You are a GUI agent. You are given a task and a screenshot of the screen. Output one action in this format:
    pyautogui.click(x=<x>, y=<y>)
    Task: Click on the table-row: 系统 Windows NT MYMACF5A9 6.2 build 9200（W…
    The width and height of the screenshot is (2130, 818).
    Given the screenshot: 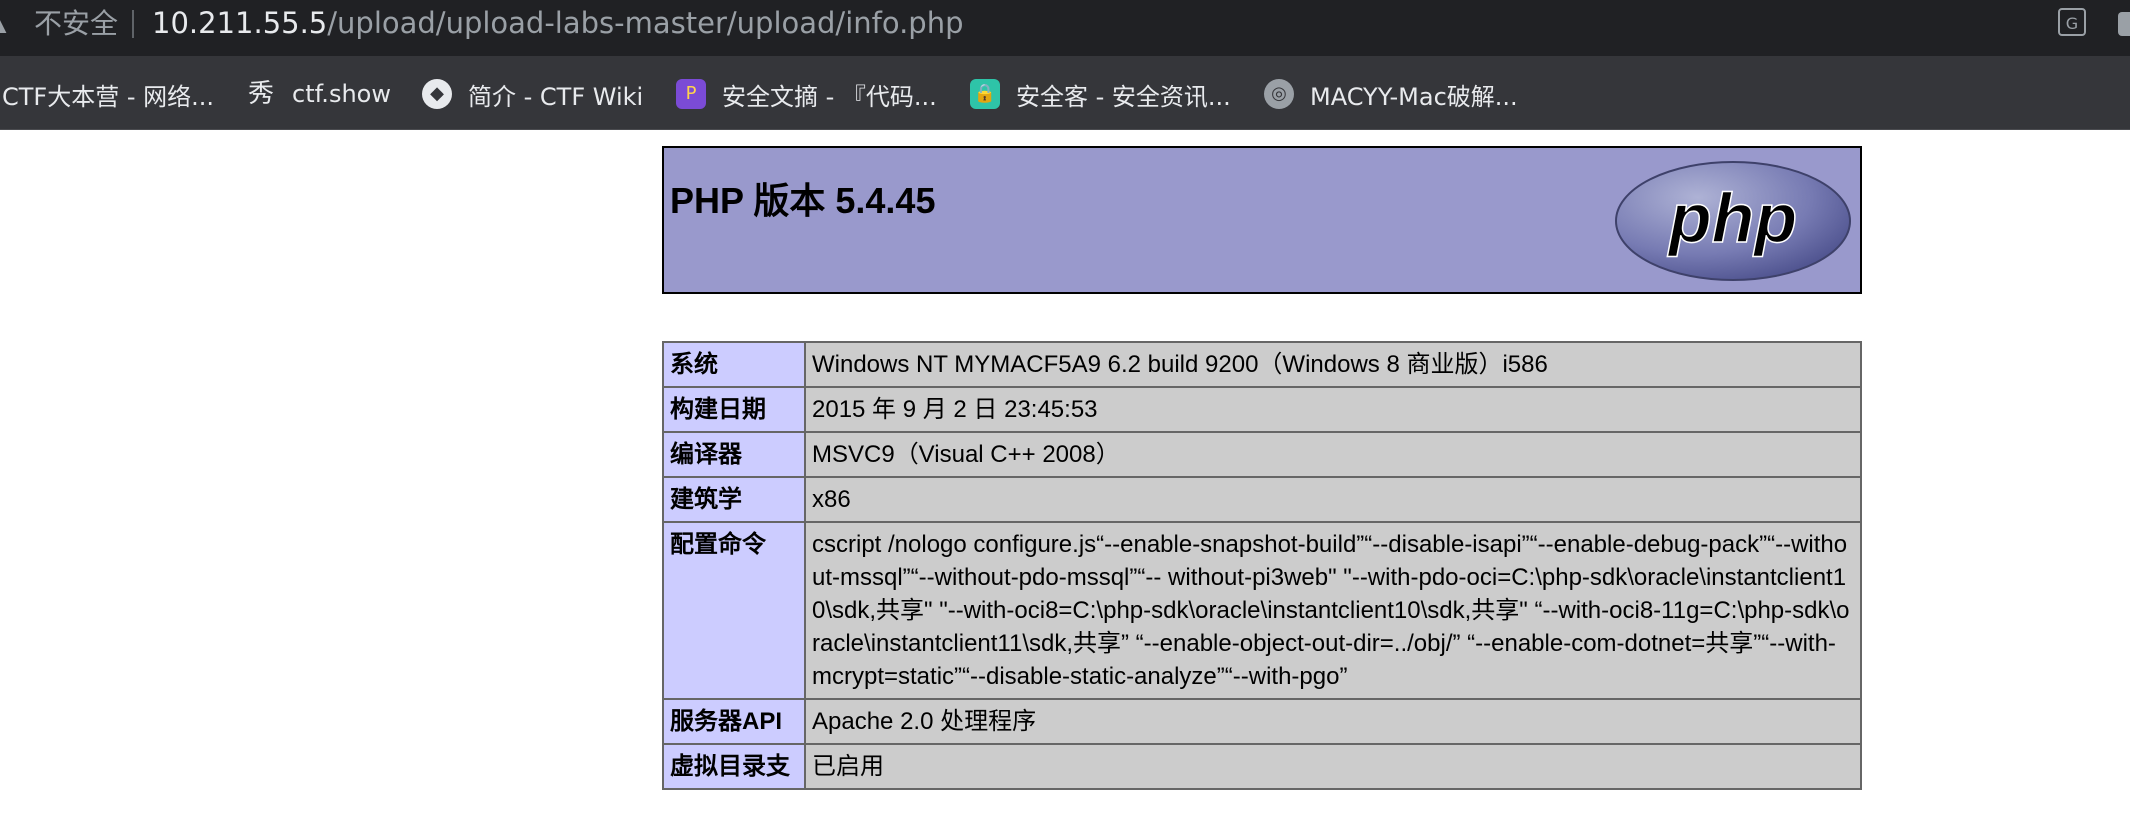 What is the action you would take?
    pyautogui.click(x=1262, y=364)
    